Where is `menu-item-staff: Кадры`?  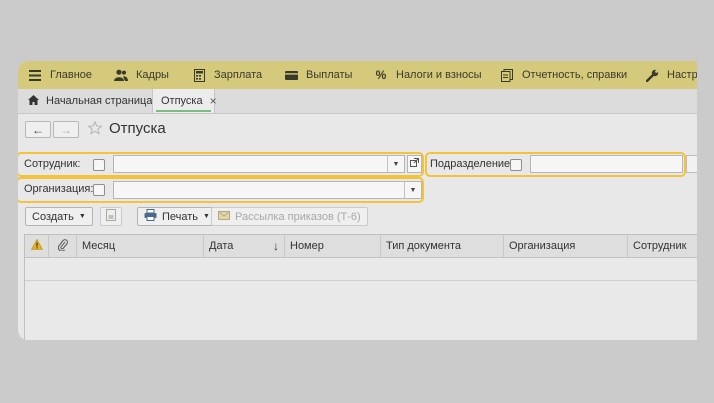
menu-item-staff: Кадры is located at coordinates (141, 75).